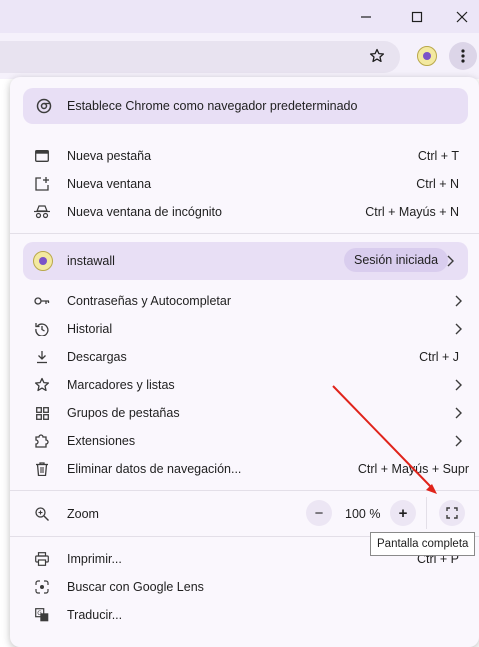 This screenshot has height=647, width=479. I want to click on tooltip: Pantalla completa, so click(423, 544).